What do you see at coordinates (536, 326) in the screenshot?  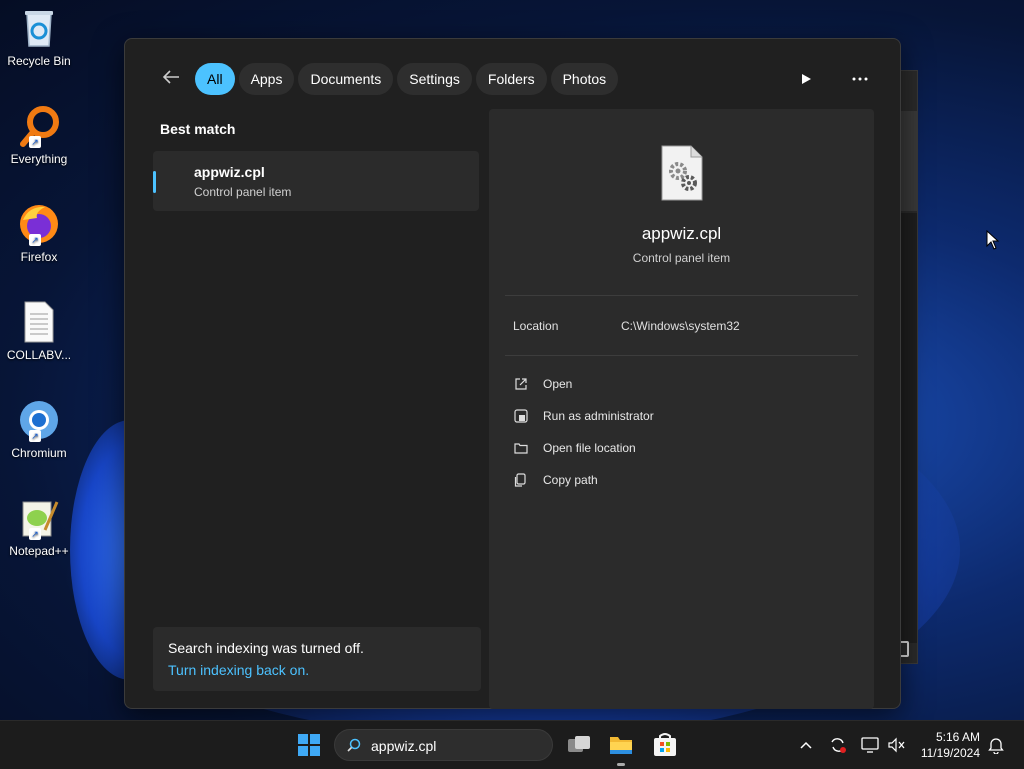 I see `location-label: Location` at bounding box center [536, 326].